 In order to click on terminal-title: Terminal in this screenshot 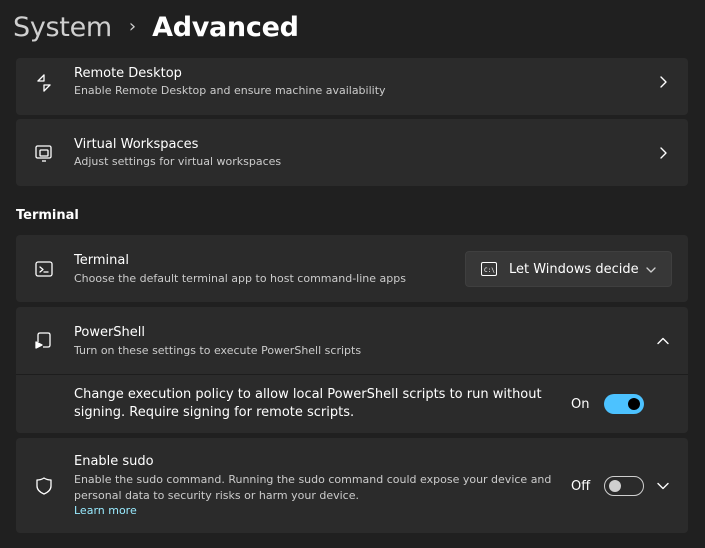, I will do `click(101, 260)`.